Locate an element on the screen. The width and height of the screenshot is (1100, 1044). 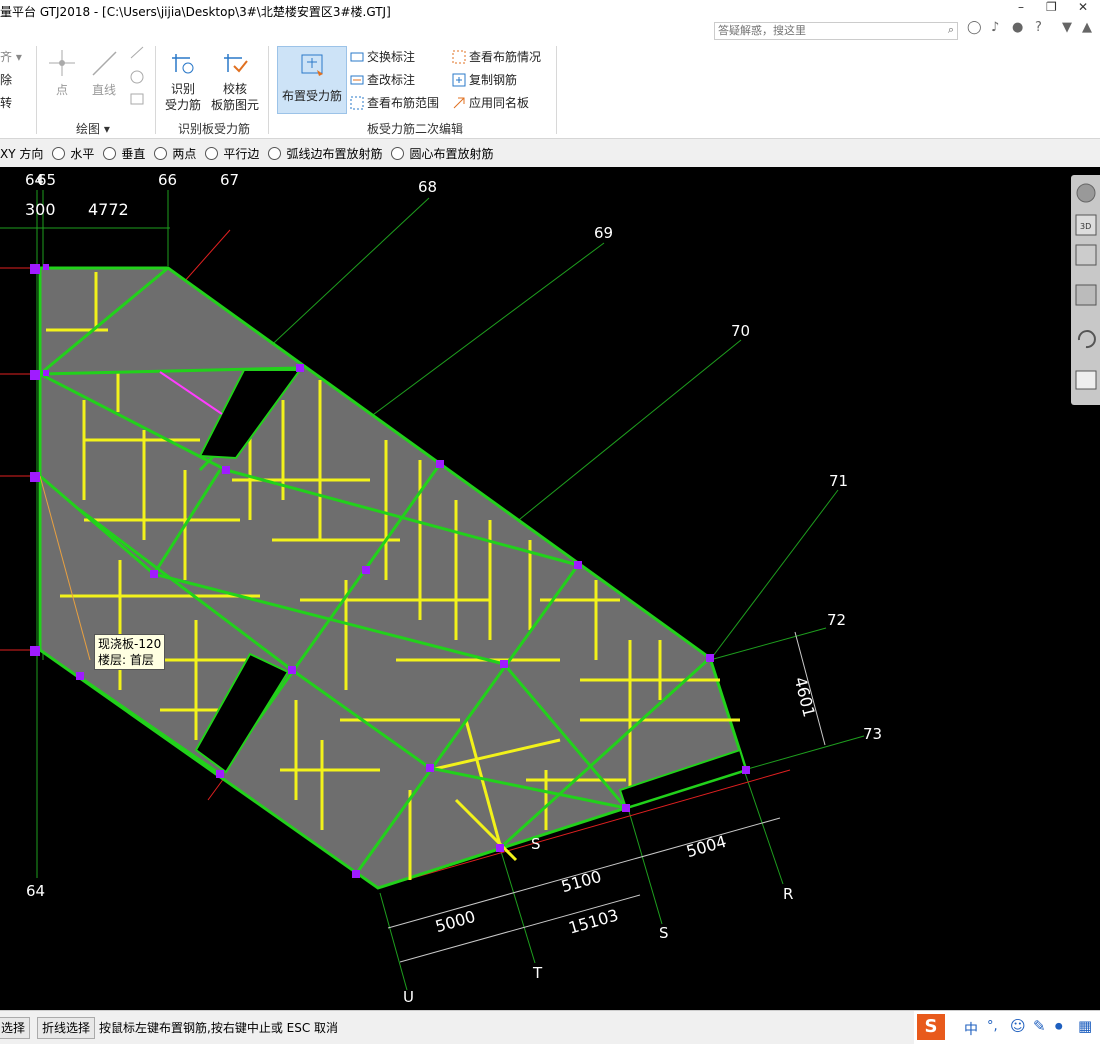
apply-same-button: 应用同名板 is located at coordinates (490, 102).